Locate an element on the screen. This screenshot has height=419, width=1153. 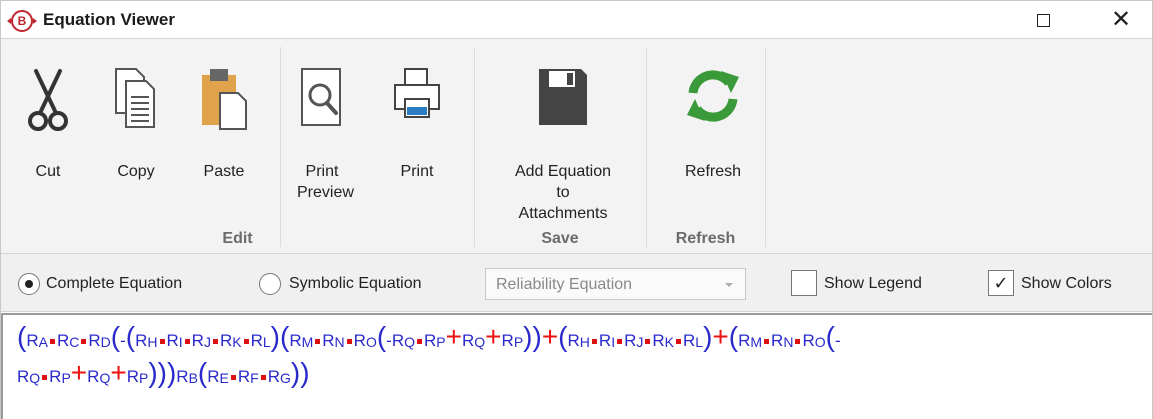
equation-variable-subscript: O is located at coordinates (371, 342).